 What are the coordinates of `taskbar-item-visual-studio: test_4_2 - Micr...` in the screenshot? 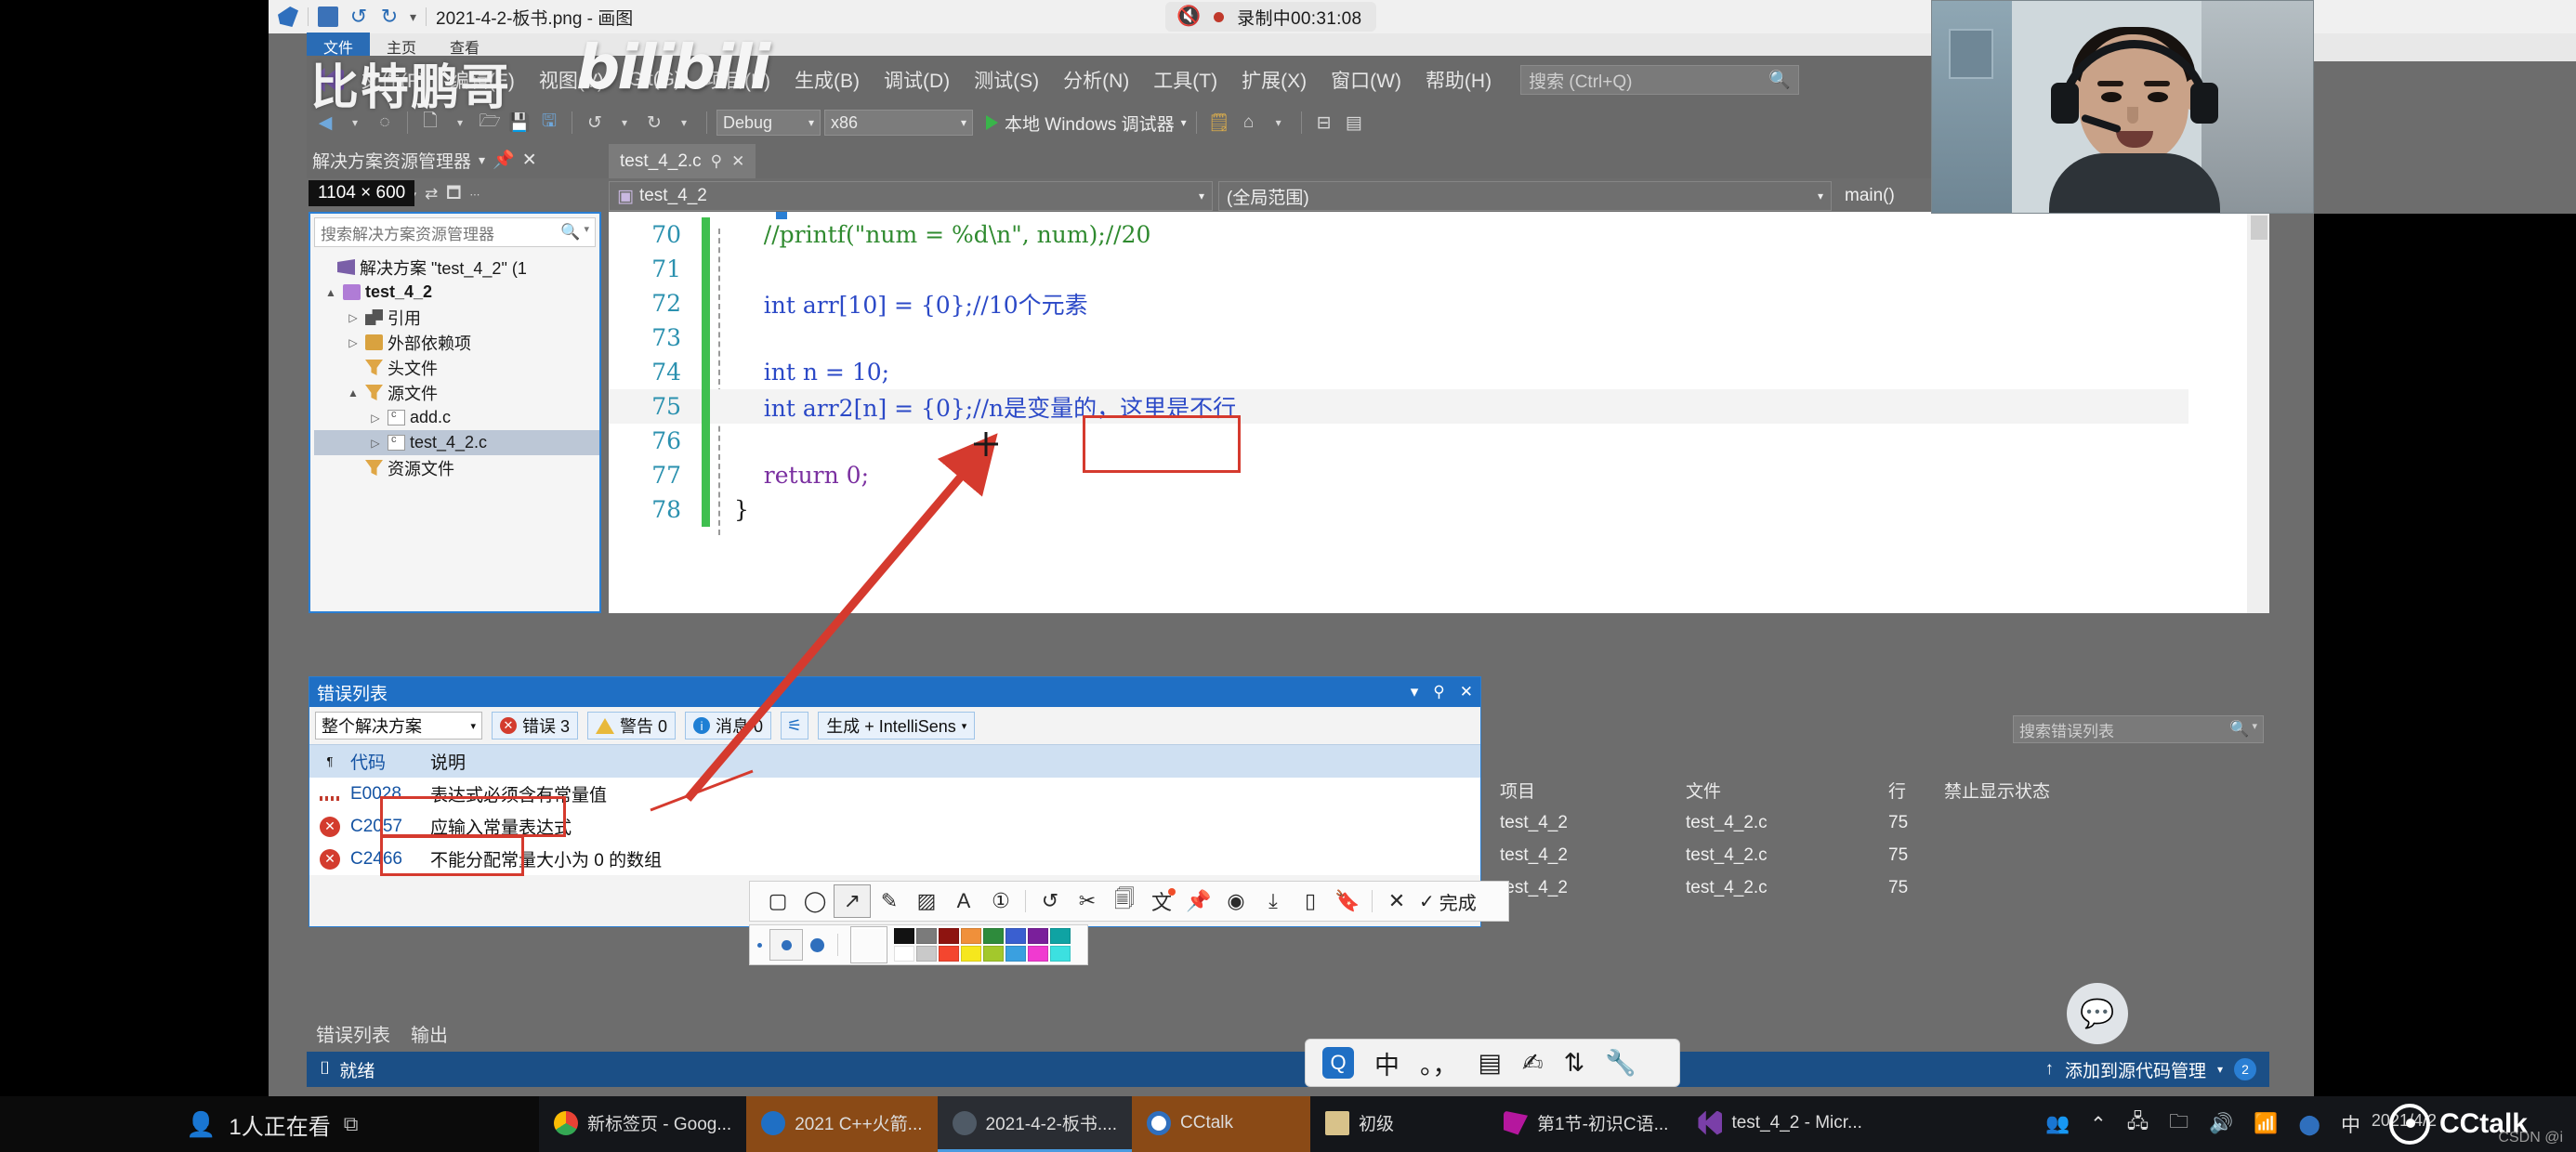 It's located at (1779, 1124).